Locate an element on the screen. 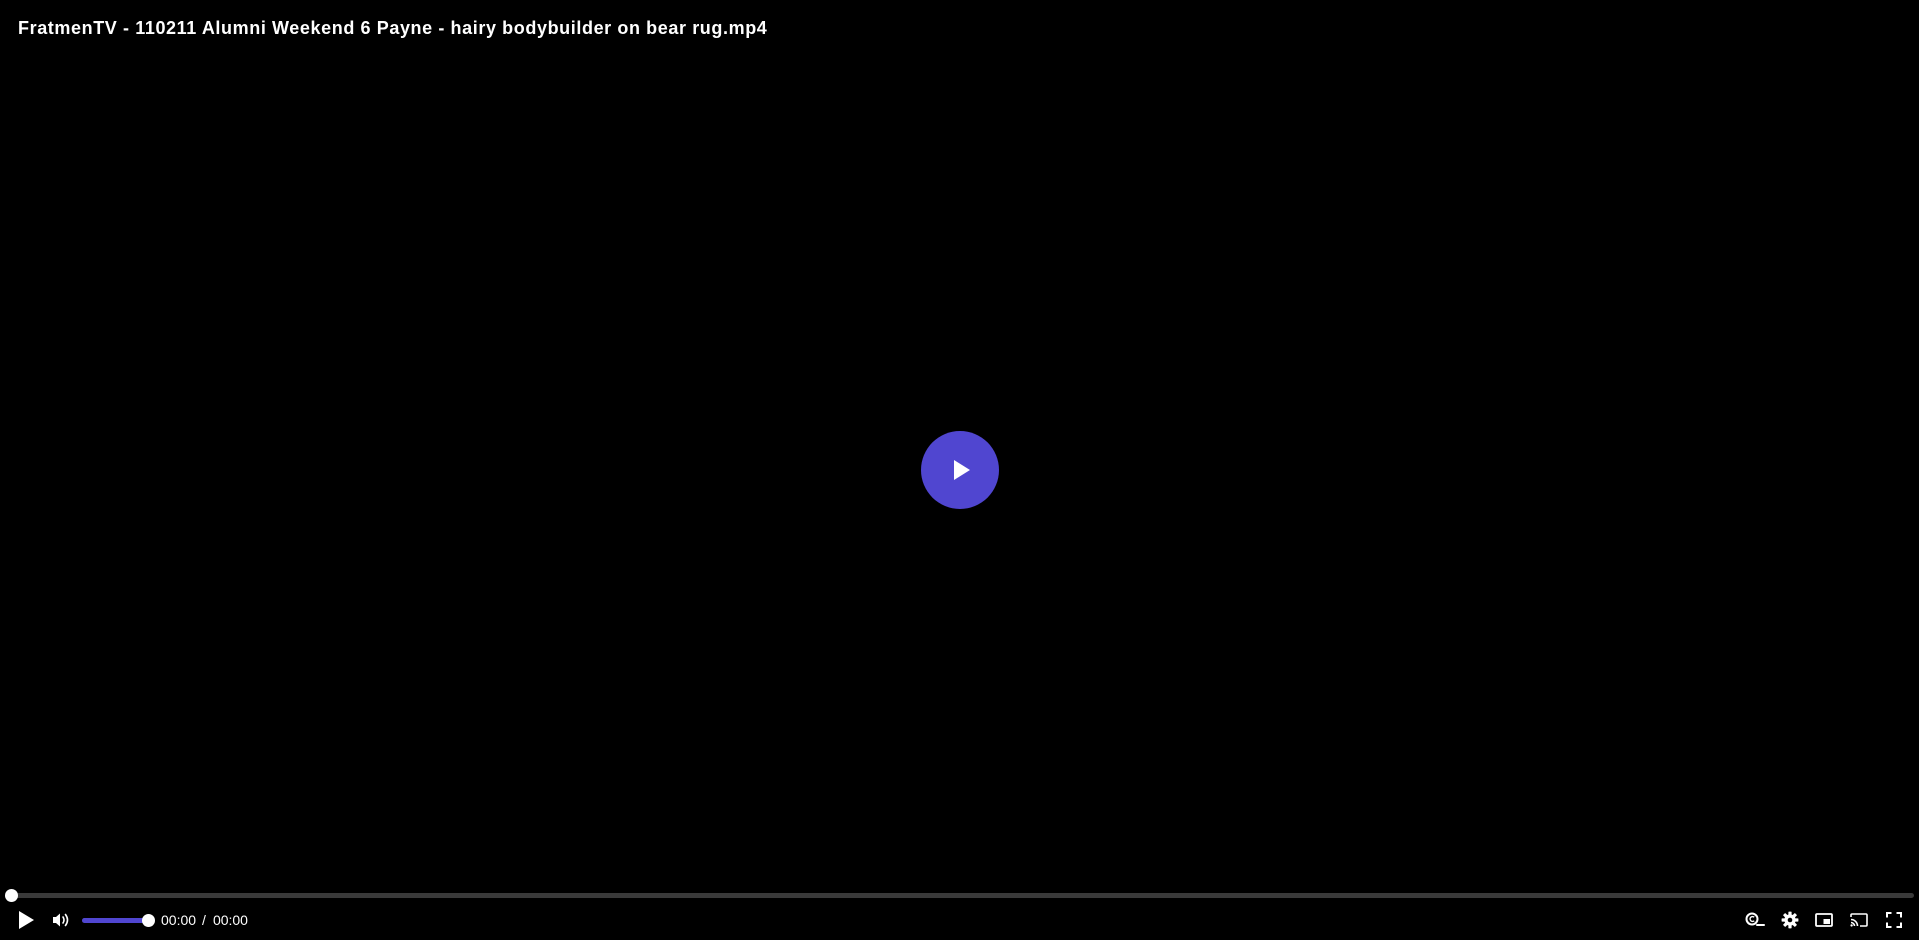 This screenshot has width=1919, height=940. fullscreen-icon is located at coordinates (1894, 920).